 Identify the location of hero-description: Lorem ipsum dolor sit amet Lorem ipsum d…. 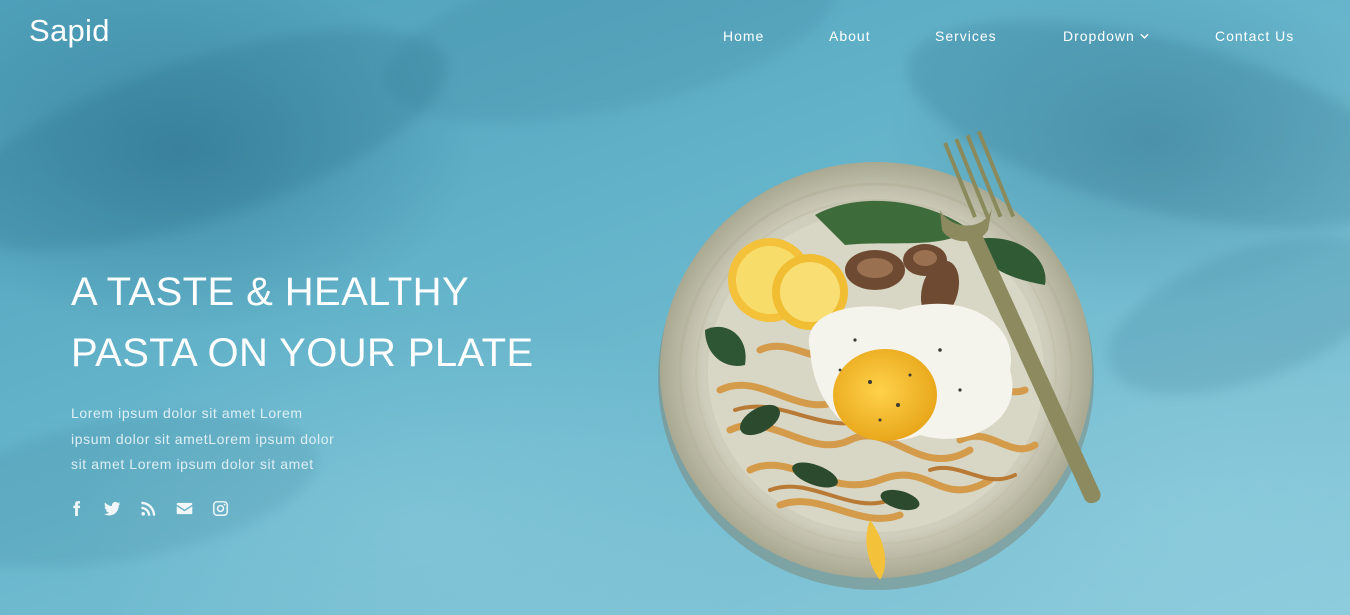
(221, 439).